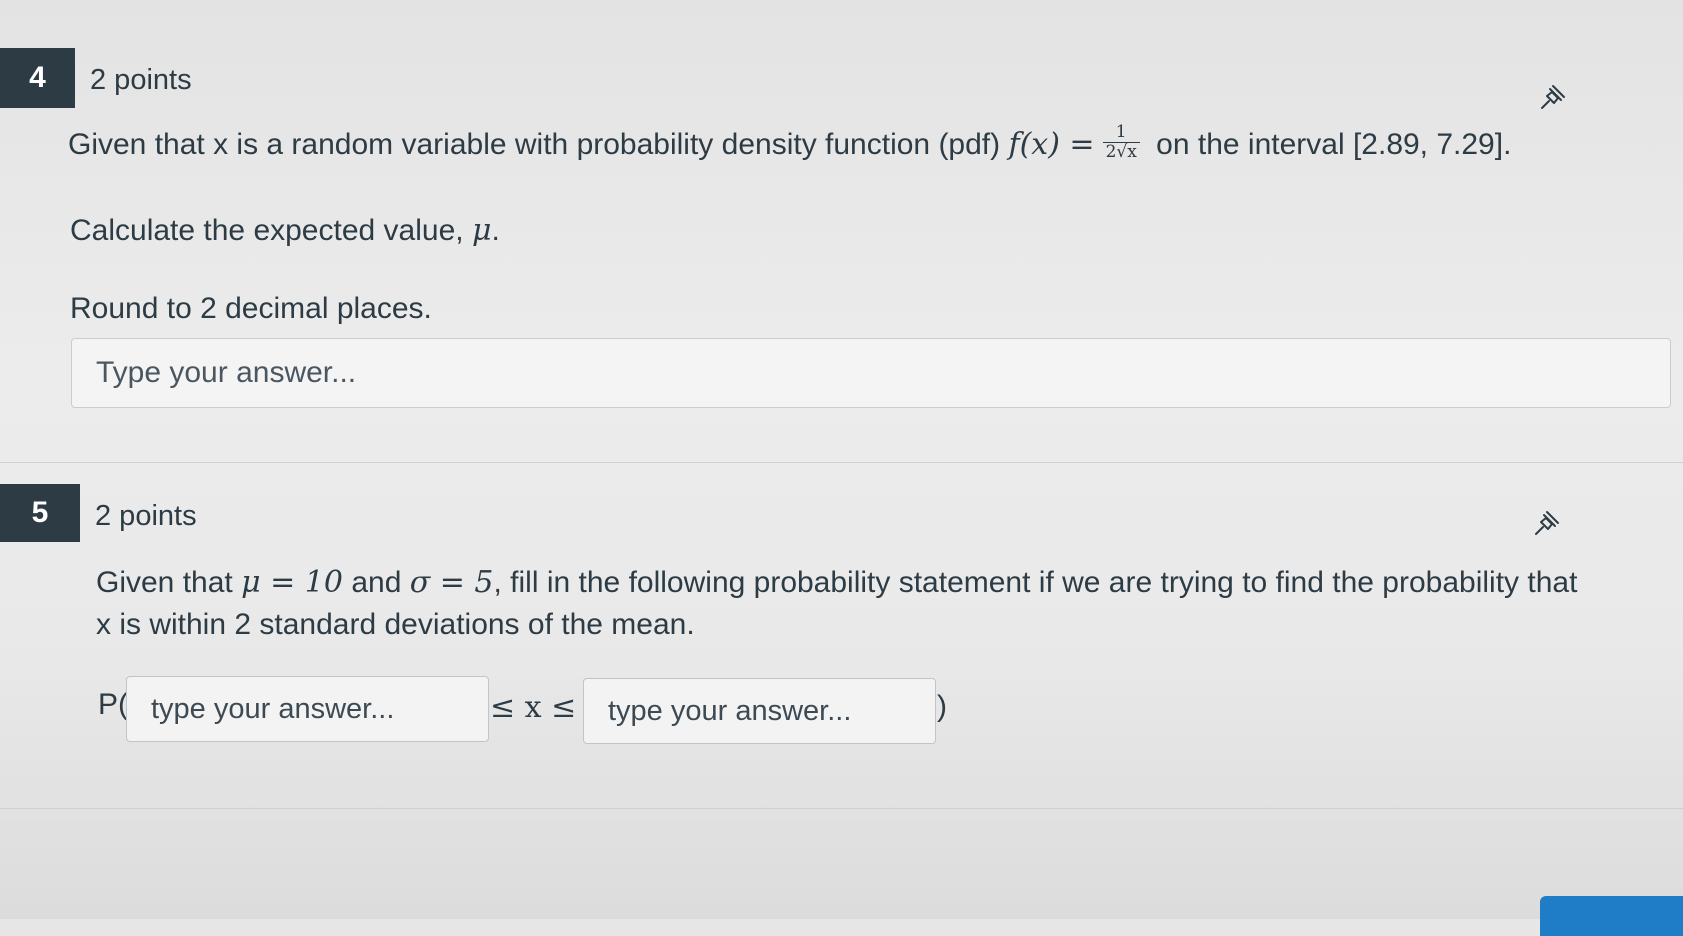 The width and height of the screenshot is (1683, 936). I want to click on period: ., so click(495, 230).